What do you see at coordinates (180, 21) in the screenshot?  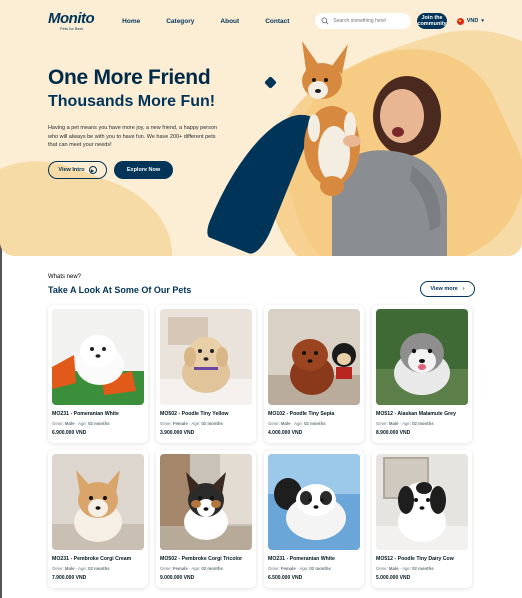 I see `nav-link-category: Category` at bounding box center [180, 21].